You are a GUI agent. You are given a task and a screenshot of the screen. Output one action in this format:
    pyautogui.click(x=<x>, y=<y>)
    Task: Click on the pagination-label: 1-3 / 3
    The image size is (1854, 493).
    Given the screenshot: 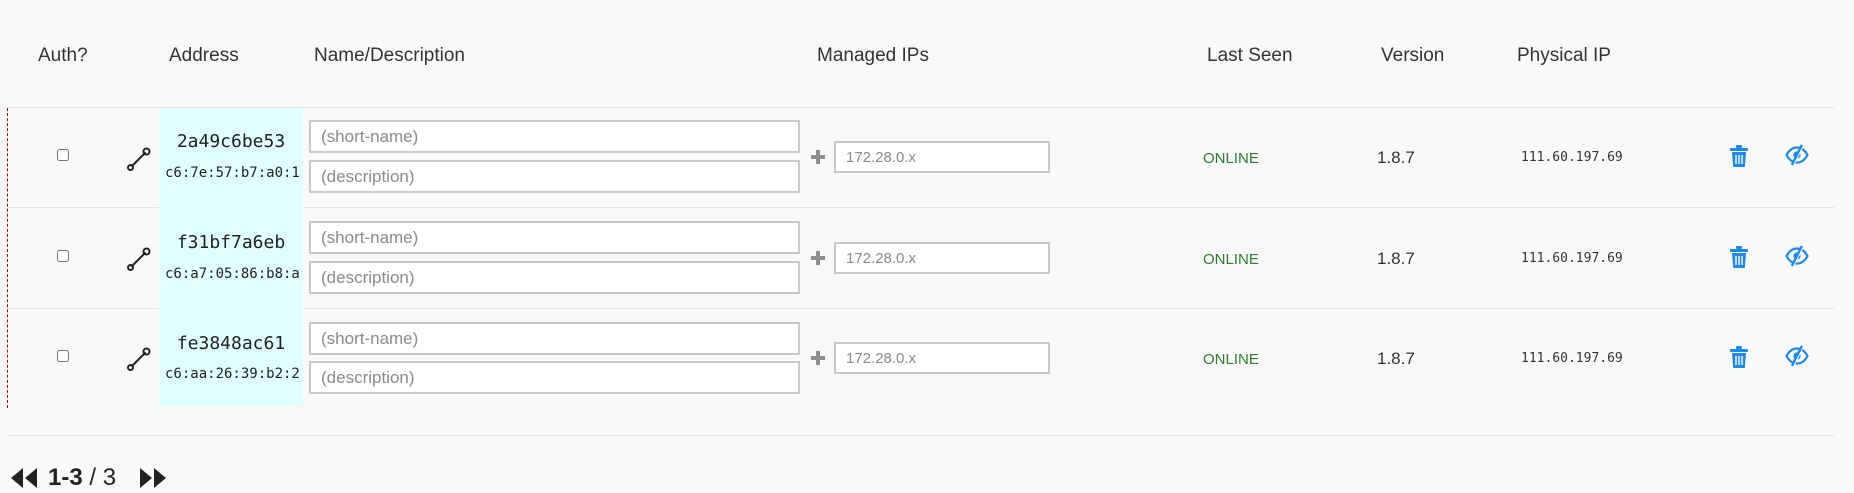 What is the action you would take?
    pyautogui.click(x=82, y=478)
    